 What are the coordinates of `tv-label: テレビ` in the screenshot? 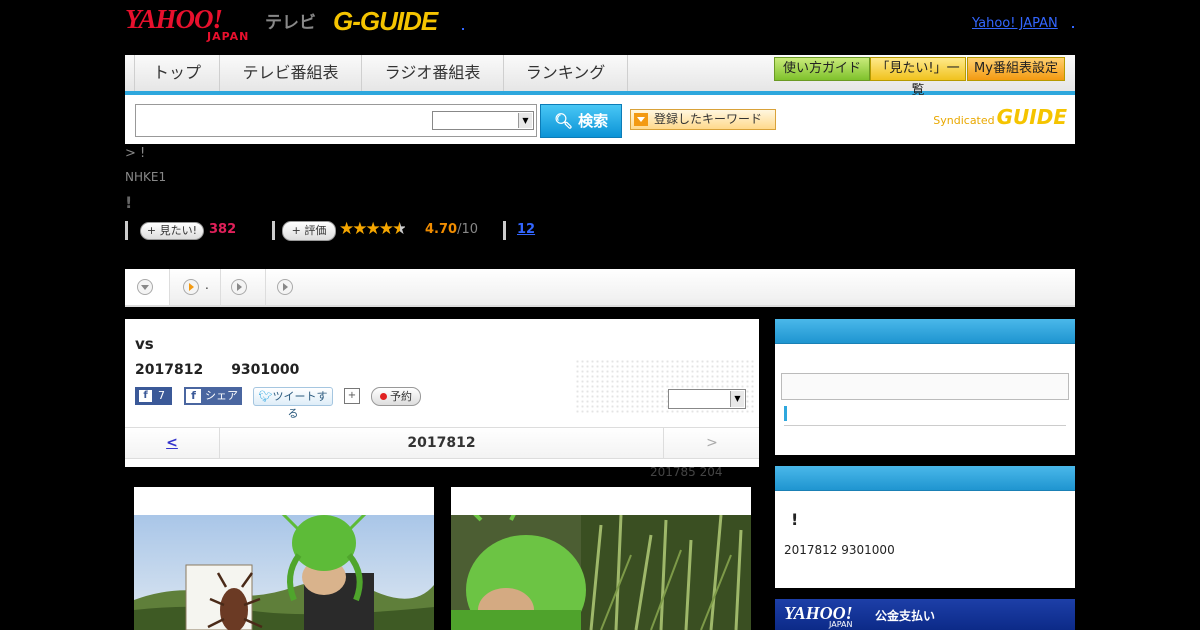 It's located at (290, 23).